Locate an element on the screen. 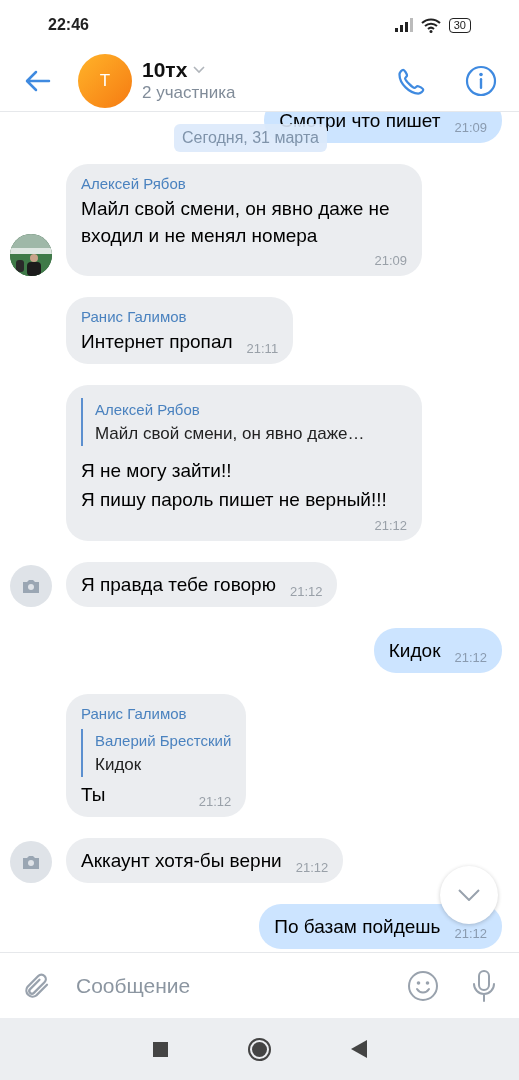 Image resolution: width=519 pixels, height=1080 pixels. microphone-icon is located at coordinates (484, 985).